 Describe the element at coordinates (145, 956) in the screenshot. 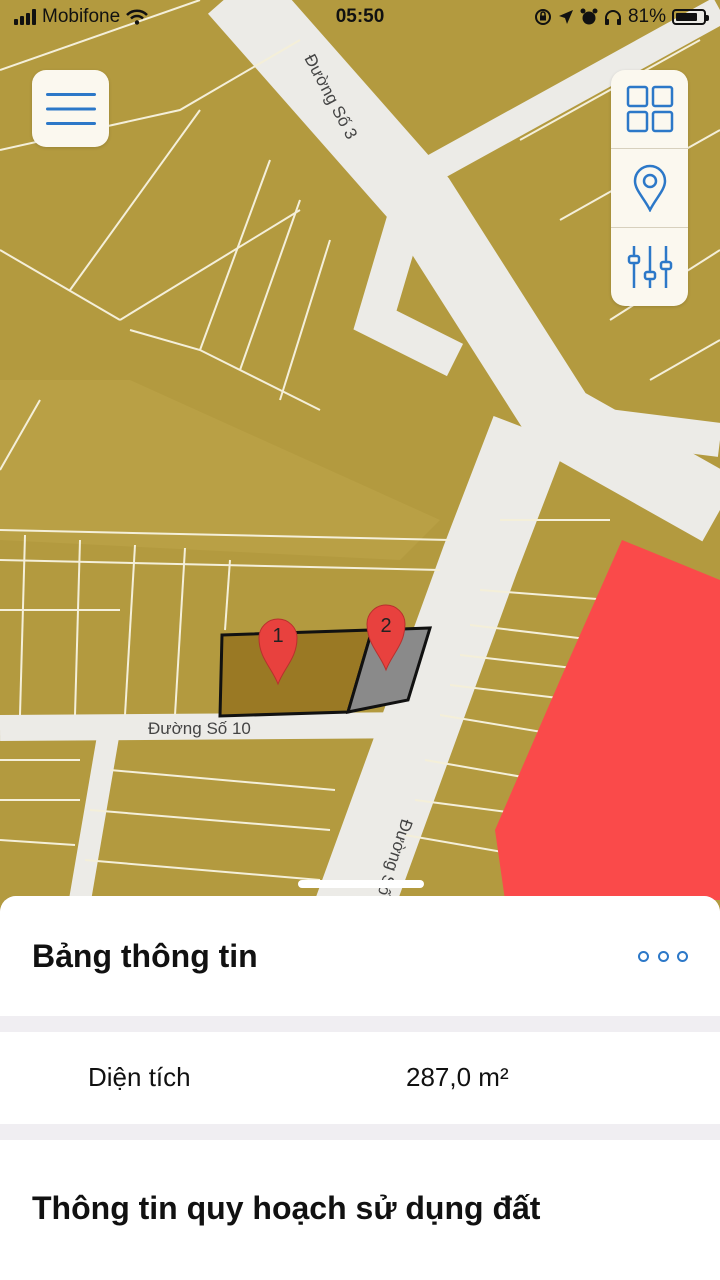

I see `sheet-title: Bảng thông tin` at that location.